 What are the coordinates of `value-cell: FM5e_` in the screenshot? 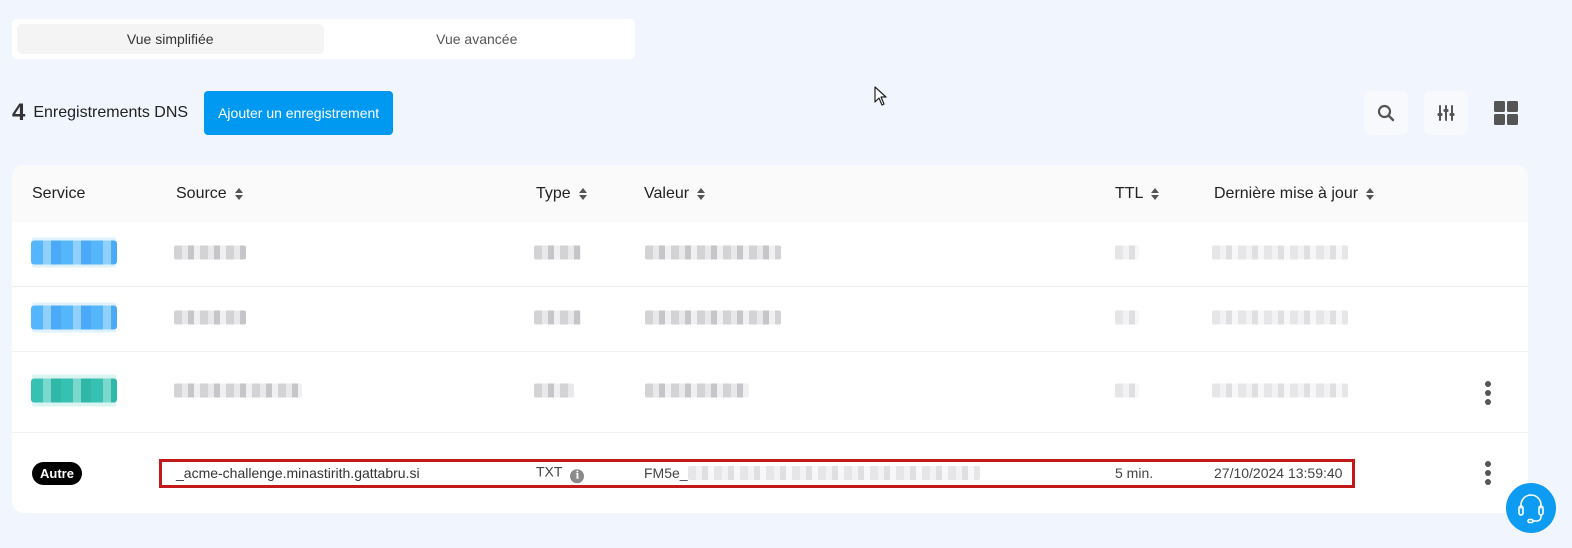 It's located at (812, 473).